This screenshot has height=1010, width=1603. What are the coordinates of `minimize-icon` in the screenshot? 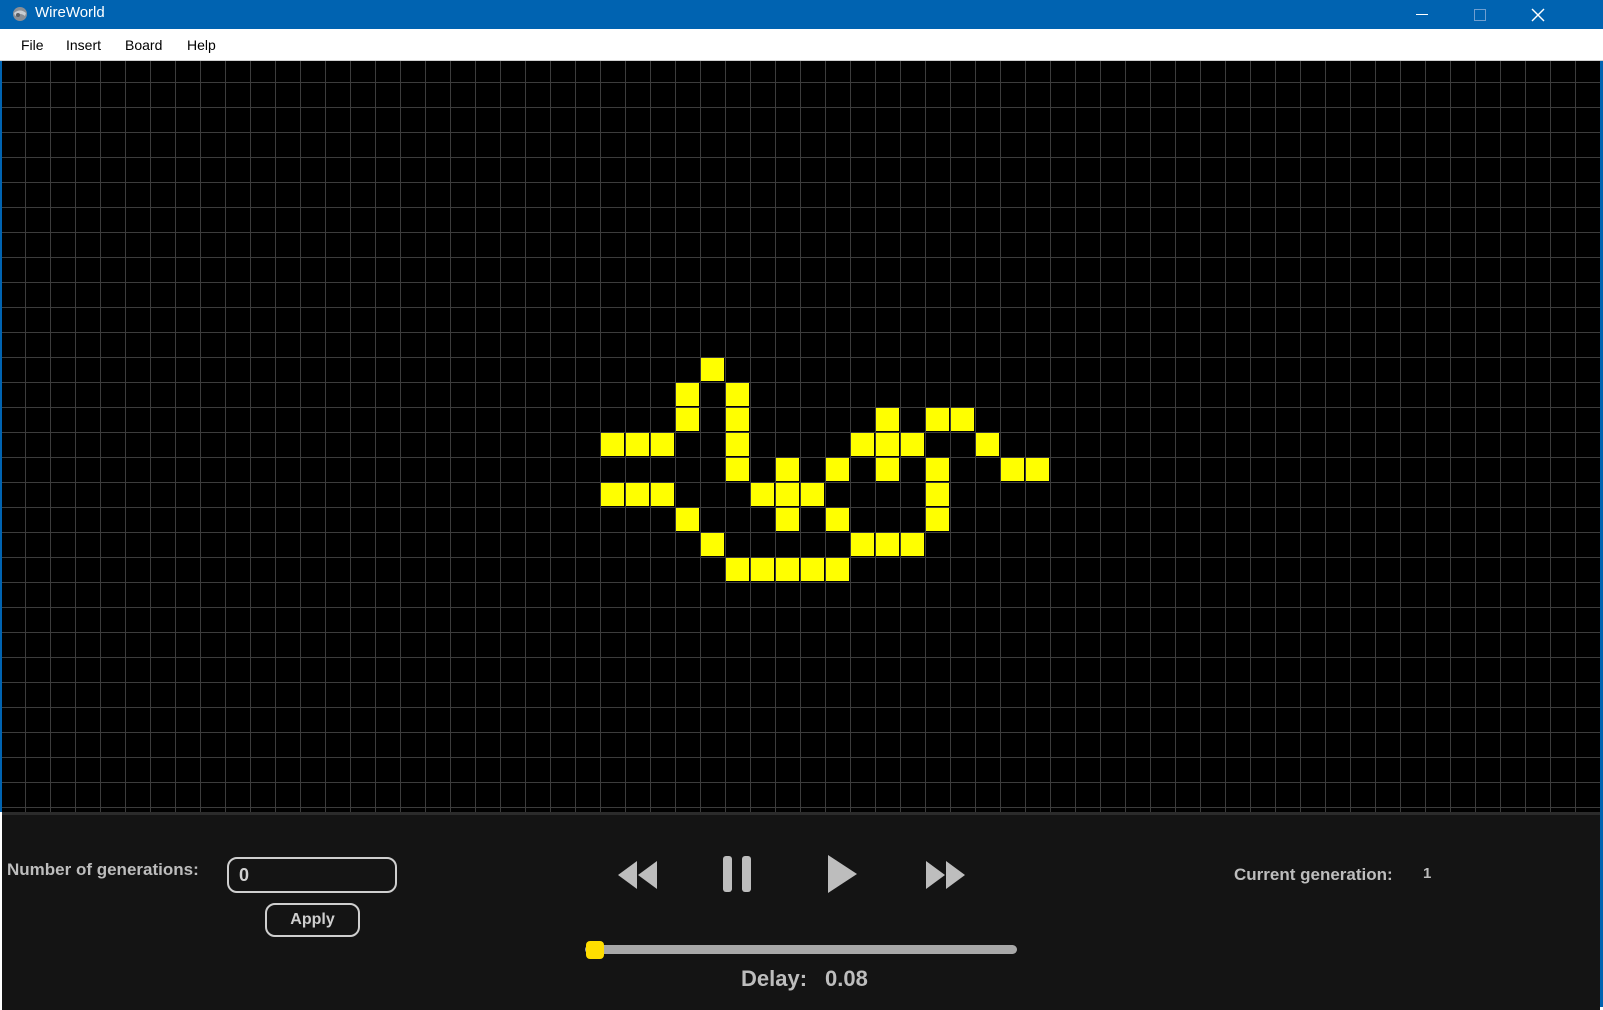 It's located at (1422, 14).